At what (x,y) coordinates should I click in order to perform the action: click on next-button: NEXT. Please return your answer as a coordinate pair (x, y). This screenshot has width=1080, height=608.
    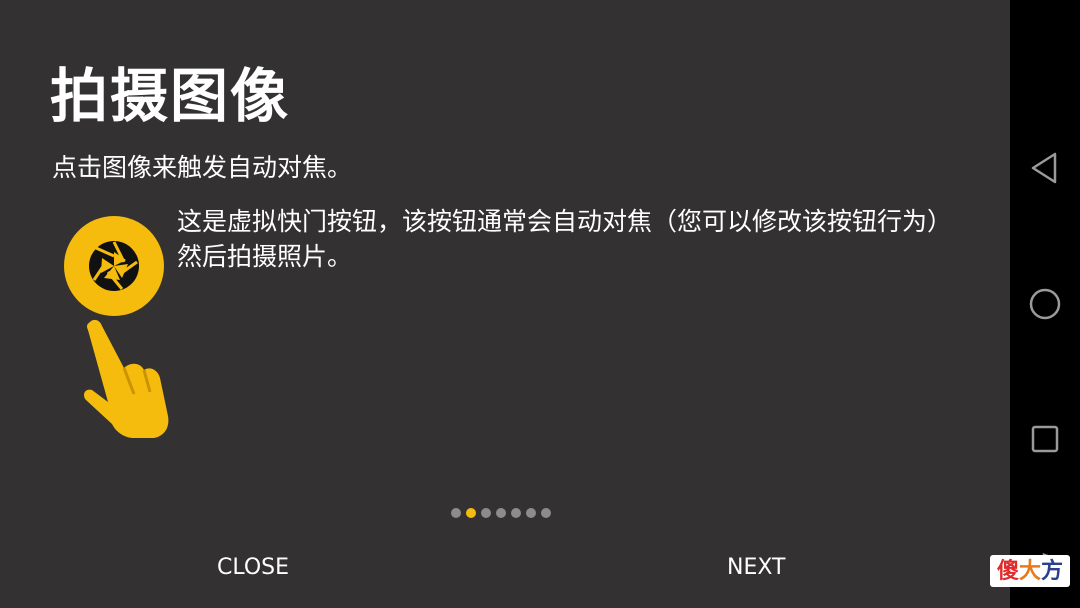
    Looking at the image, I should click on (756, 568).